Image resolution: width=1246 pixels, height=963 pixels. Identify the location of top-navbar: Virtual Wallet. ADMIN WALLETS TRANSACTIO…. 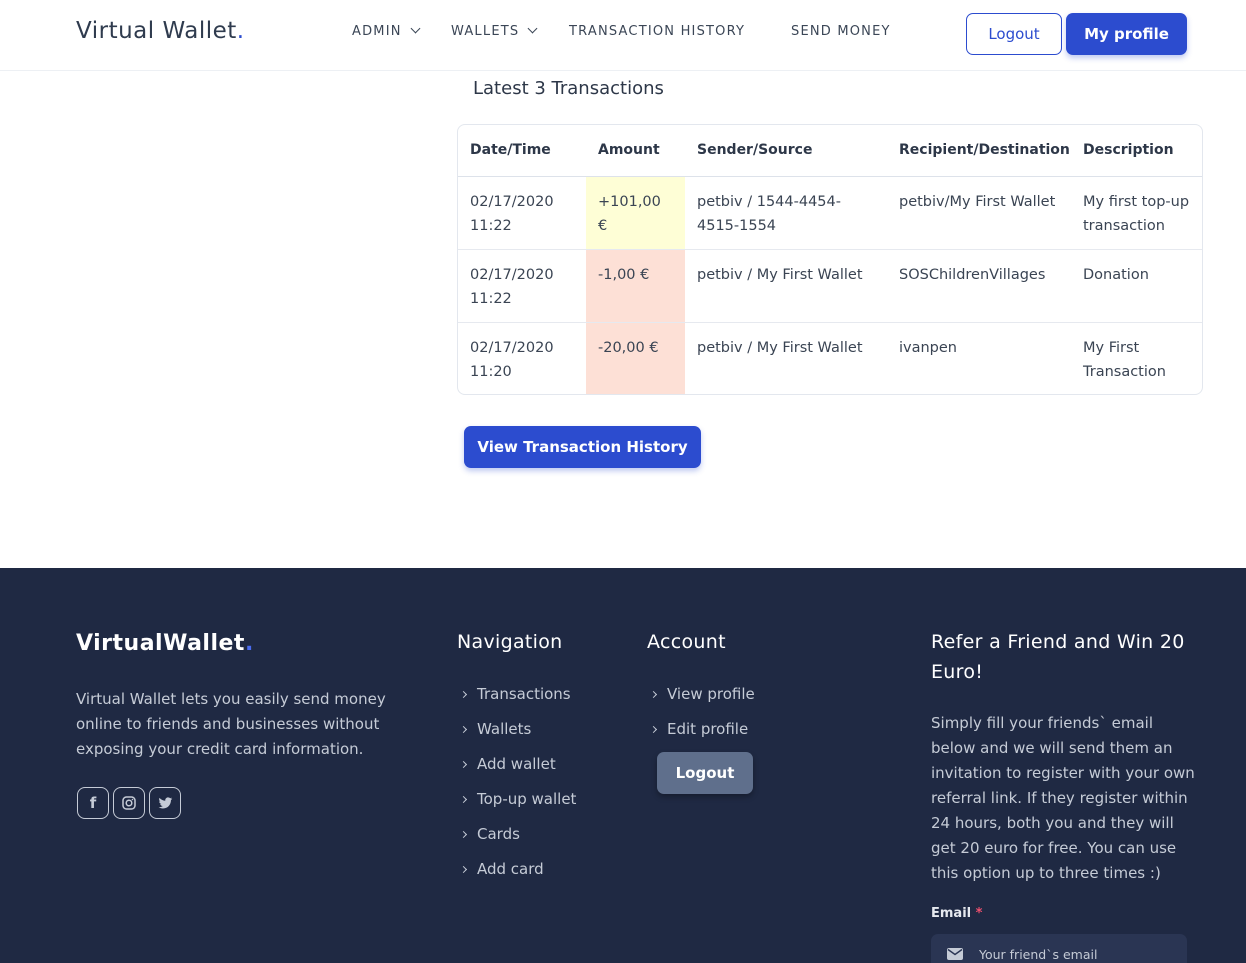
(623, 35).